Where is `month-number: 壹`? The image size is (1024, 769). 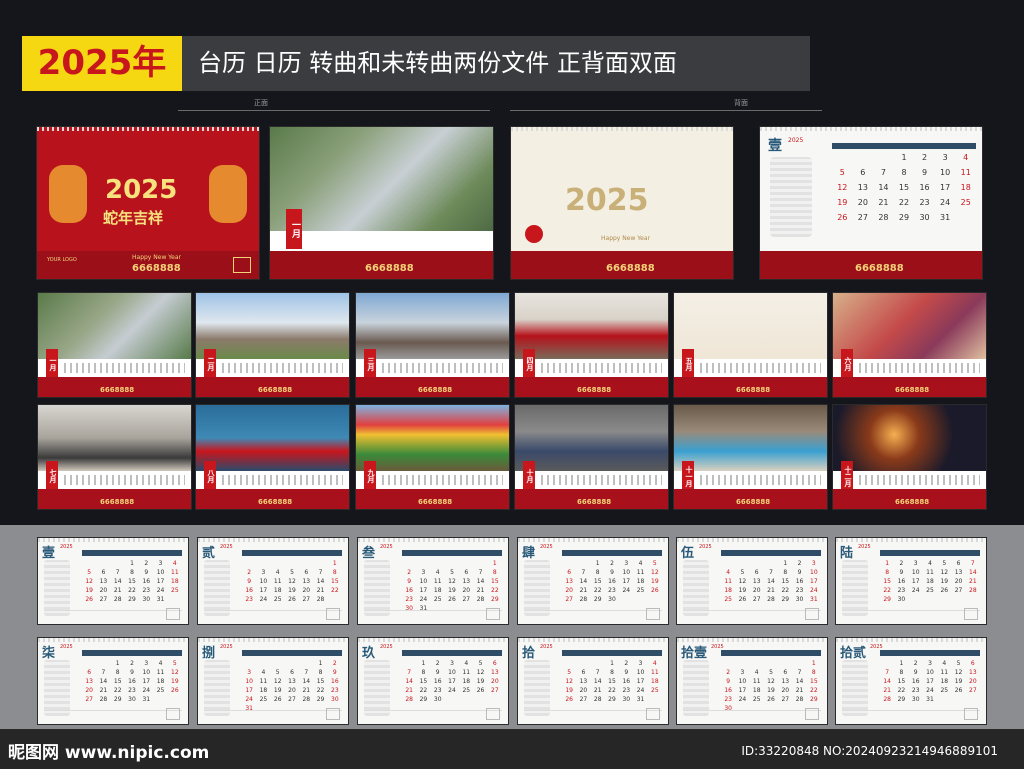 month-number: 壹 is located at coordinates (775, 146).